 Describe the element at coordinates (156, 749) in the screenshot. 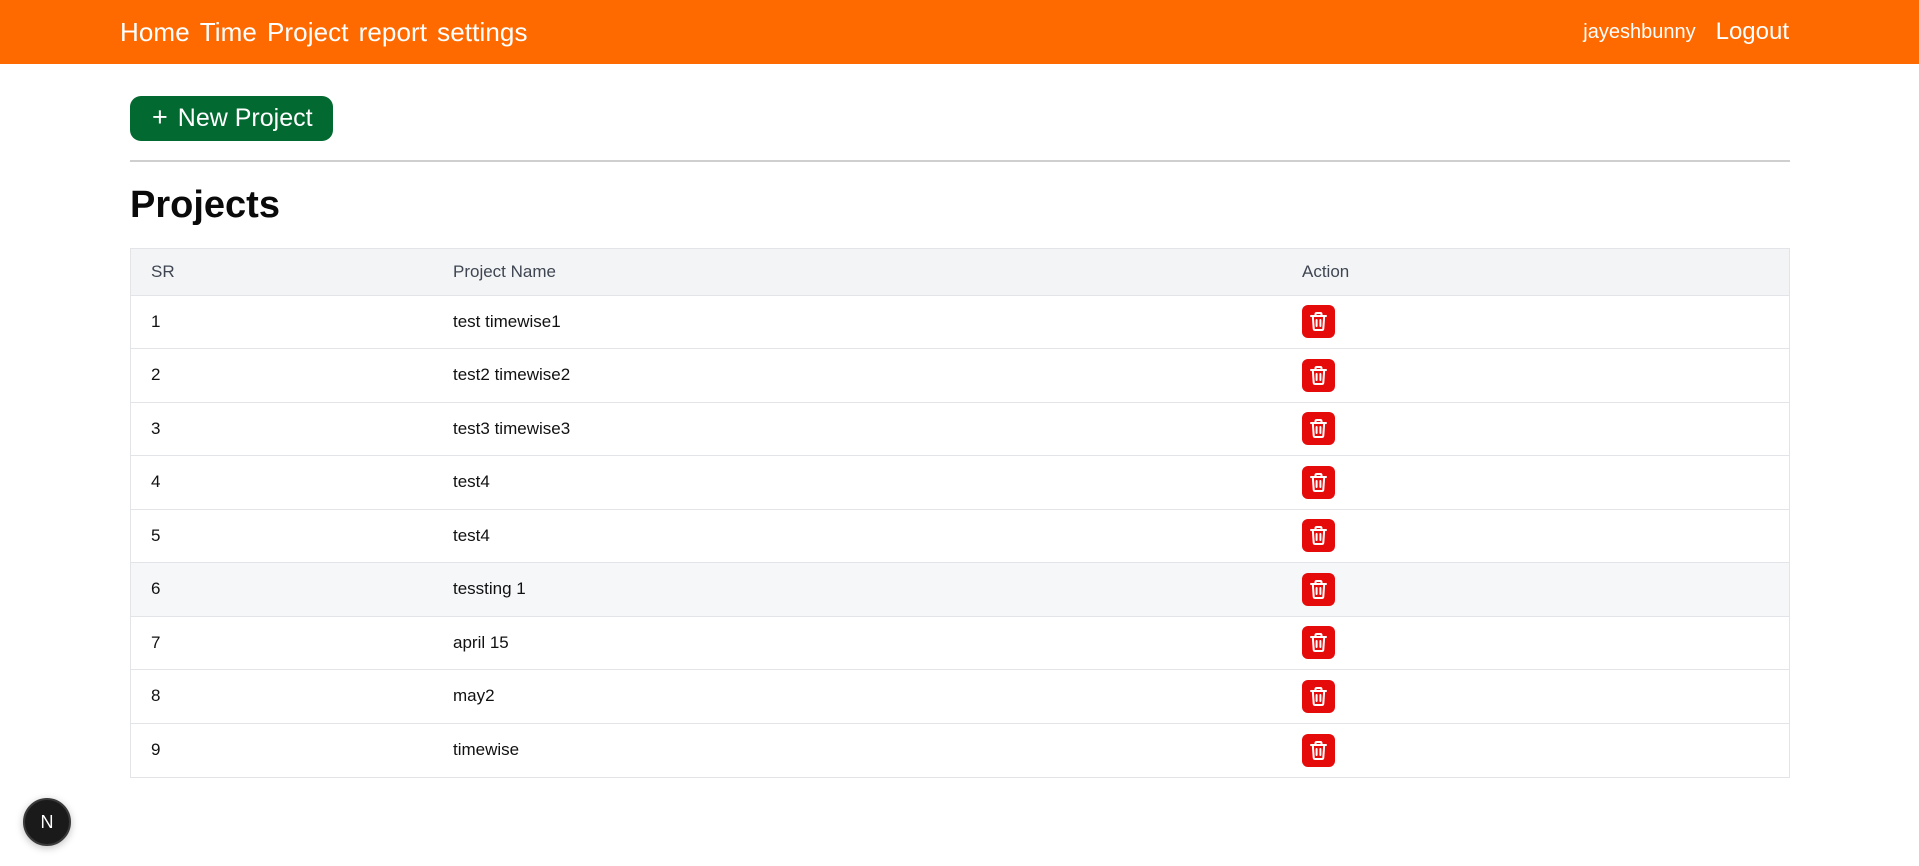

I see `row-sr: 9` at that location.